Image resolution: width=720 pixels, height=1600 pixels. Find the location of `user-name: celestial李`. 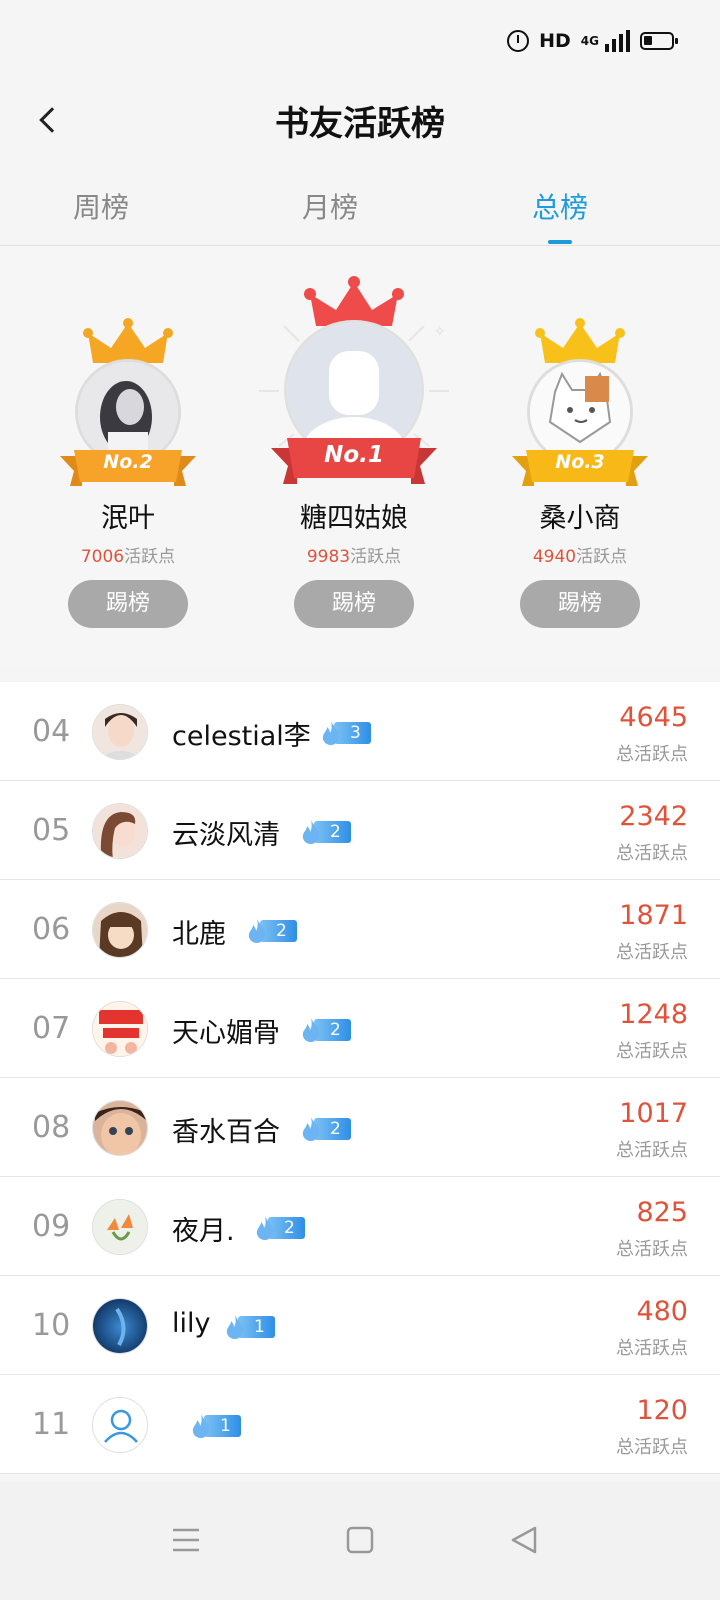

user-name: celestial李 is located at coordinates (241, 736).